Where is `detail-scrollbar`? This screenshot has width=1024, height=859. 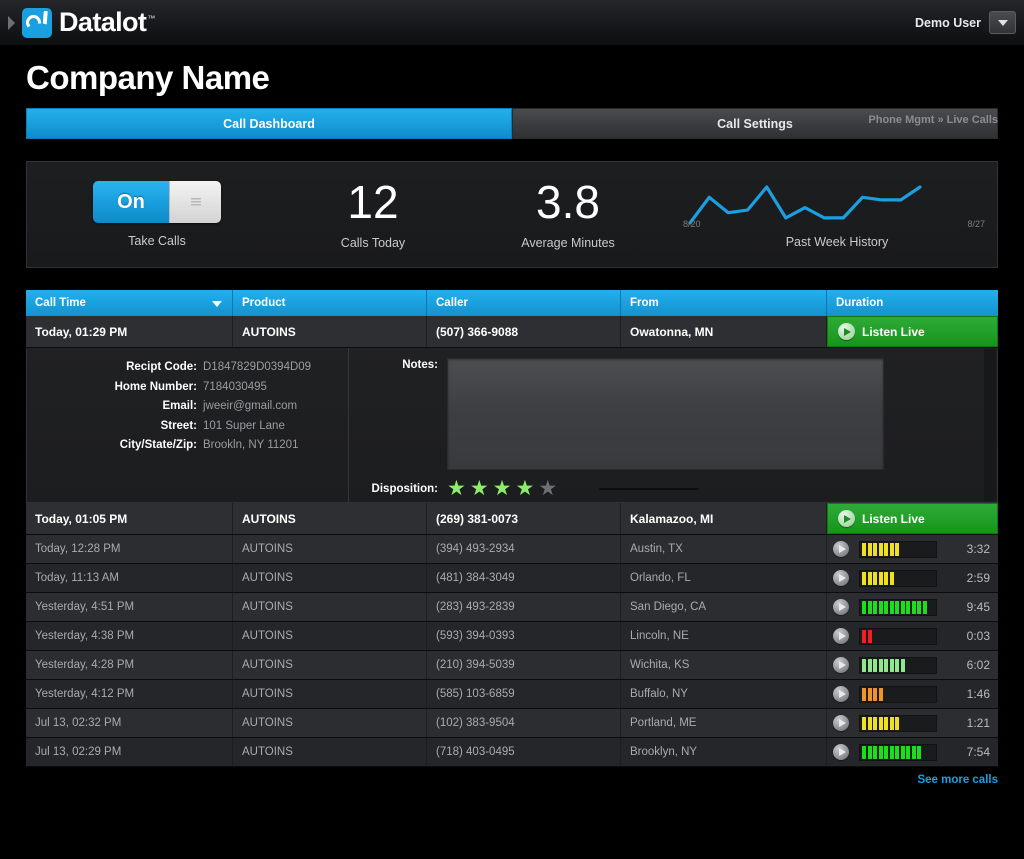
detail-scrollbar is located at coordinates (990, 425).